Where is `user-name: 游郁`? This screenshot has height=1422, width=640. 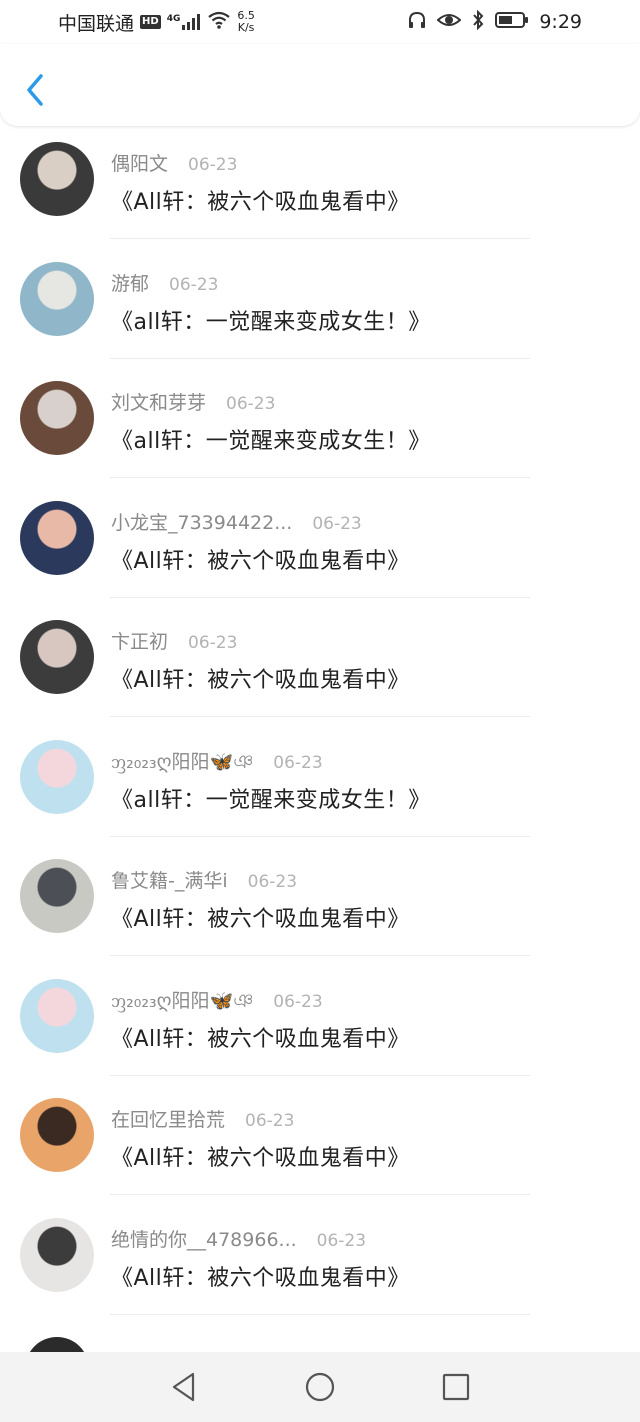 user-name: 游郁 is located at coordinates (130, 282).